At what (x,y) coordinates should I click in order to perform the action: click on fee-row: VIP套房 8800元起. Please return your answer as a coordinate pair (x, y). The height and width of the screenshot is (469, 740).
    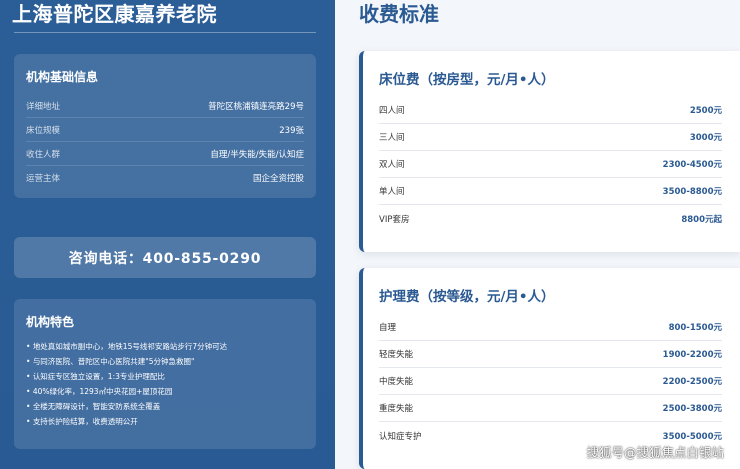
    Looking at the image, I should click on (550, 218).